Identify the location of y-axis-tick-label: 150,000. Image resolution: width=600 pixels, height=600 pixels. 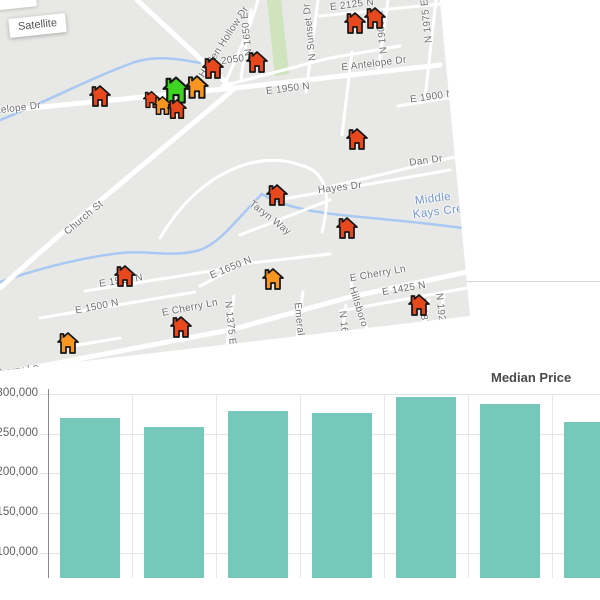
(19, 512).